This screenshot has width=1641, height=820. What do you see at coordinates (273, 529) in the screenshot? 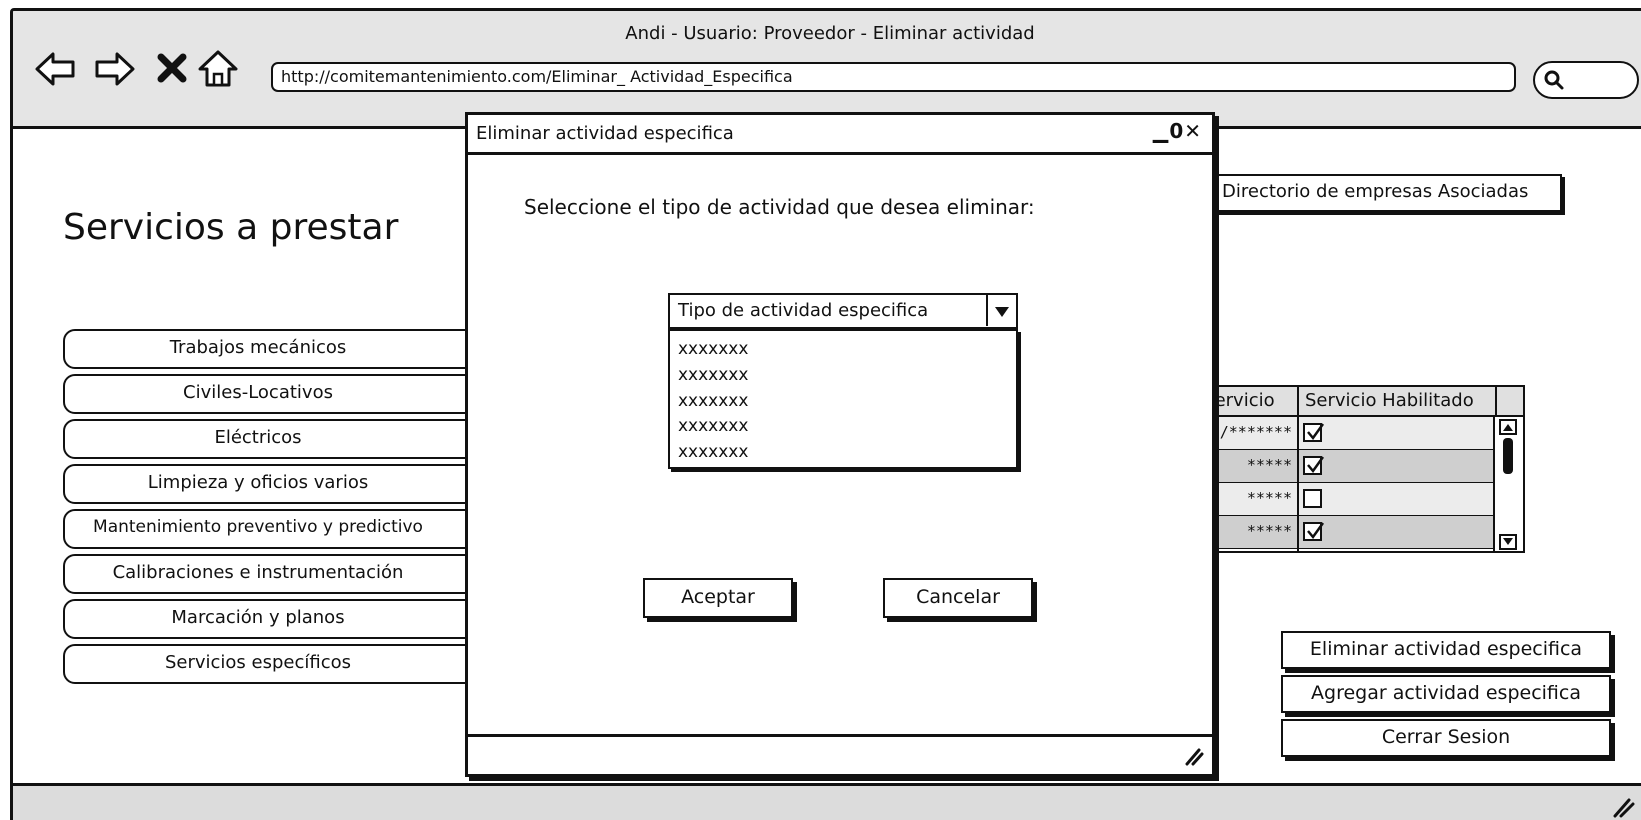
I see `menu-item-mantenimiento: Mantenimiento preventivo y predictivo` at bounding box center [273, 529].